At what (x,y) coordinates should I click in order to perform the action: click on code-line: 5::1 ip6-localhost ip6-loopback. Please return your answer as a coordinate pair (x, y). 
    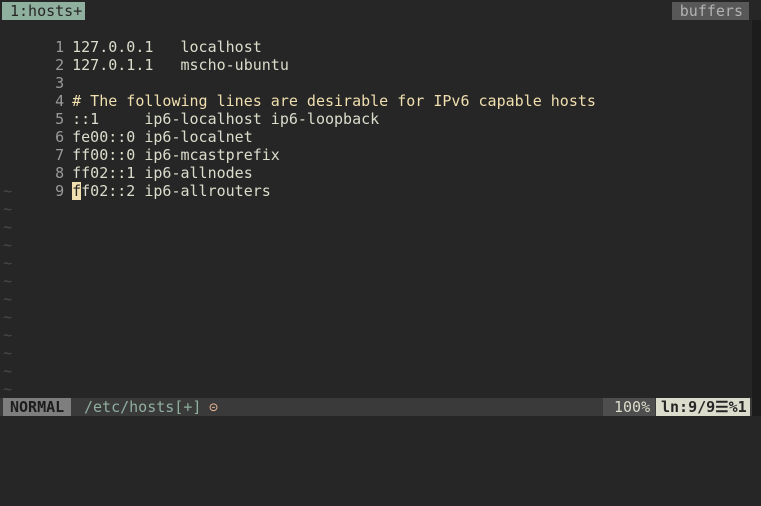
    Looking at the image, I should click on (189, 110).